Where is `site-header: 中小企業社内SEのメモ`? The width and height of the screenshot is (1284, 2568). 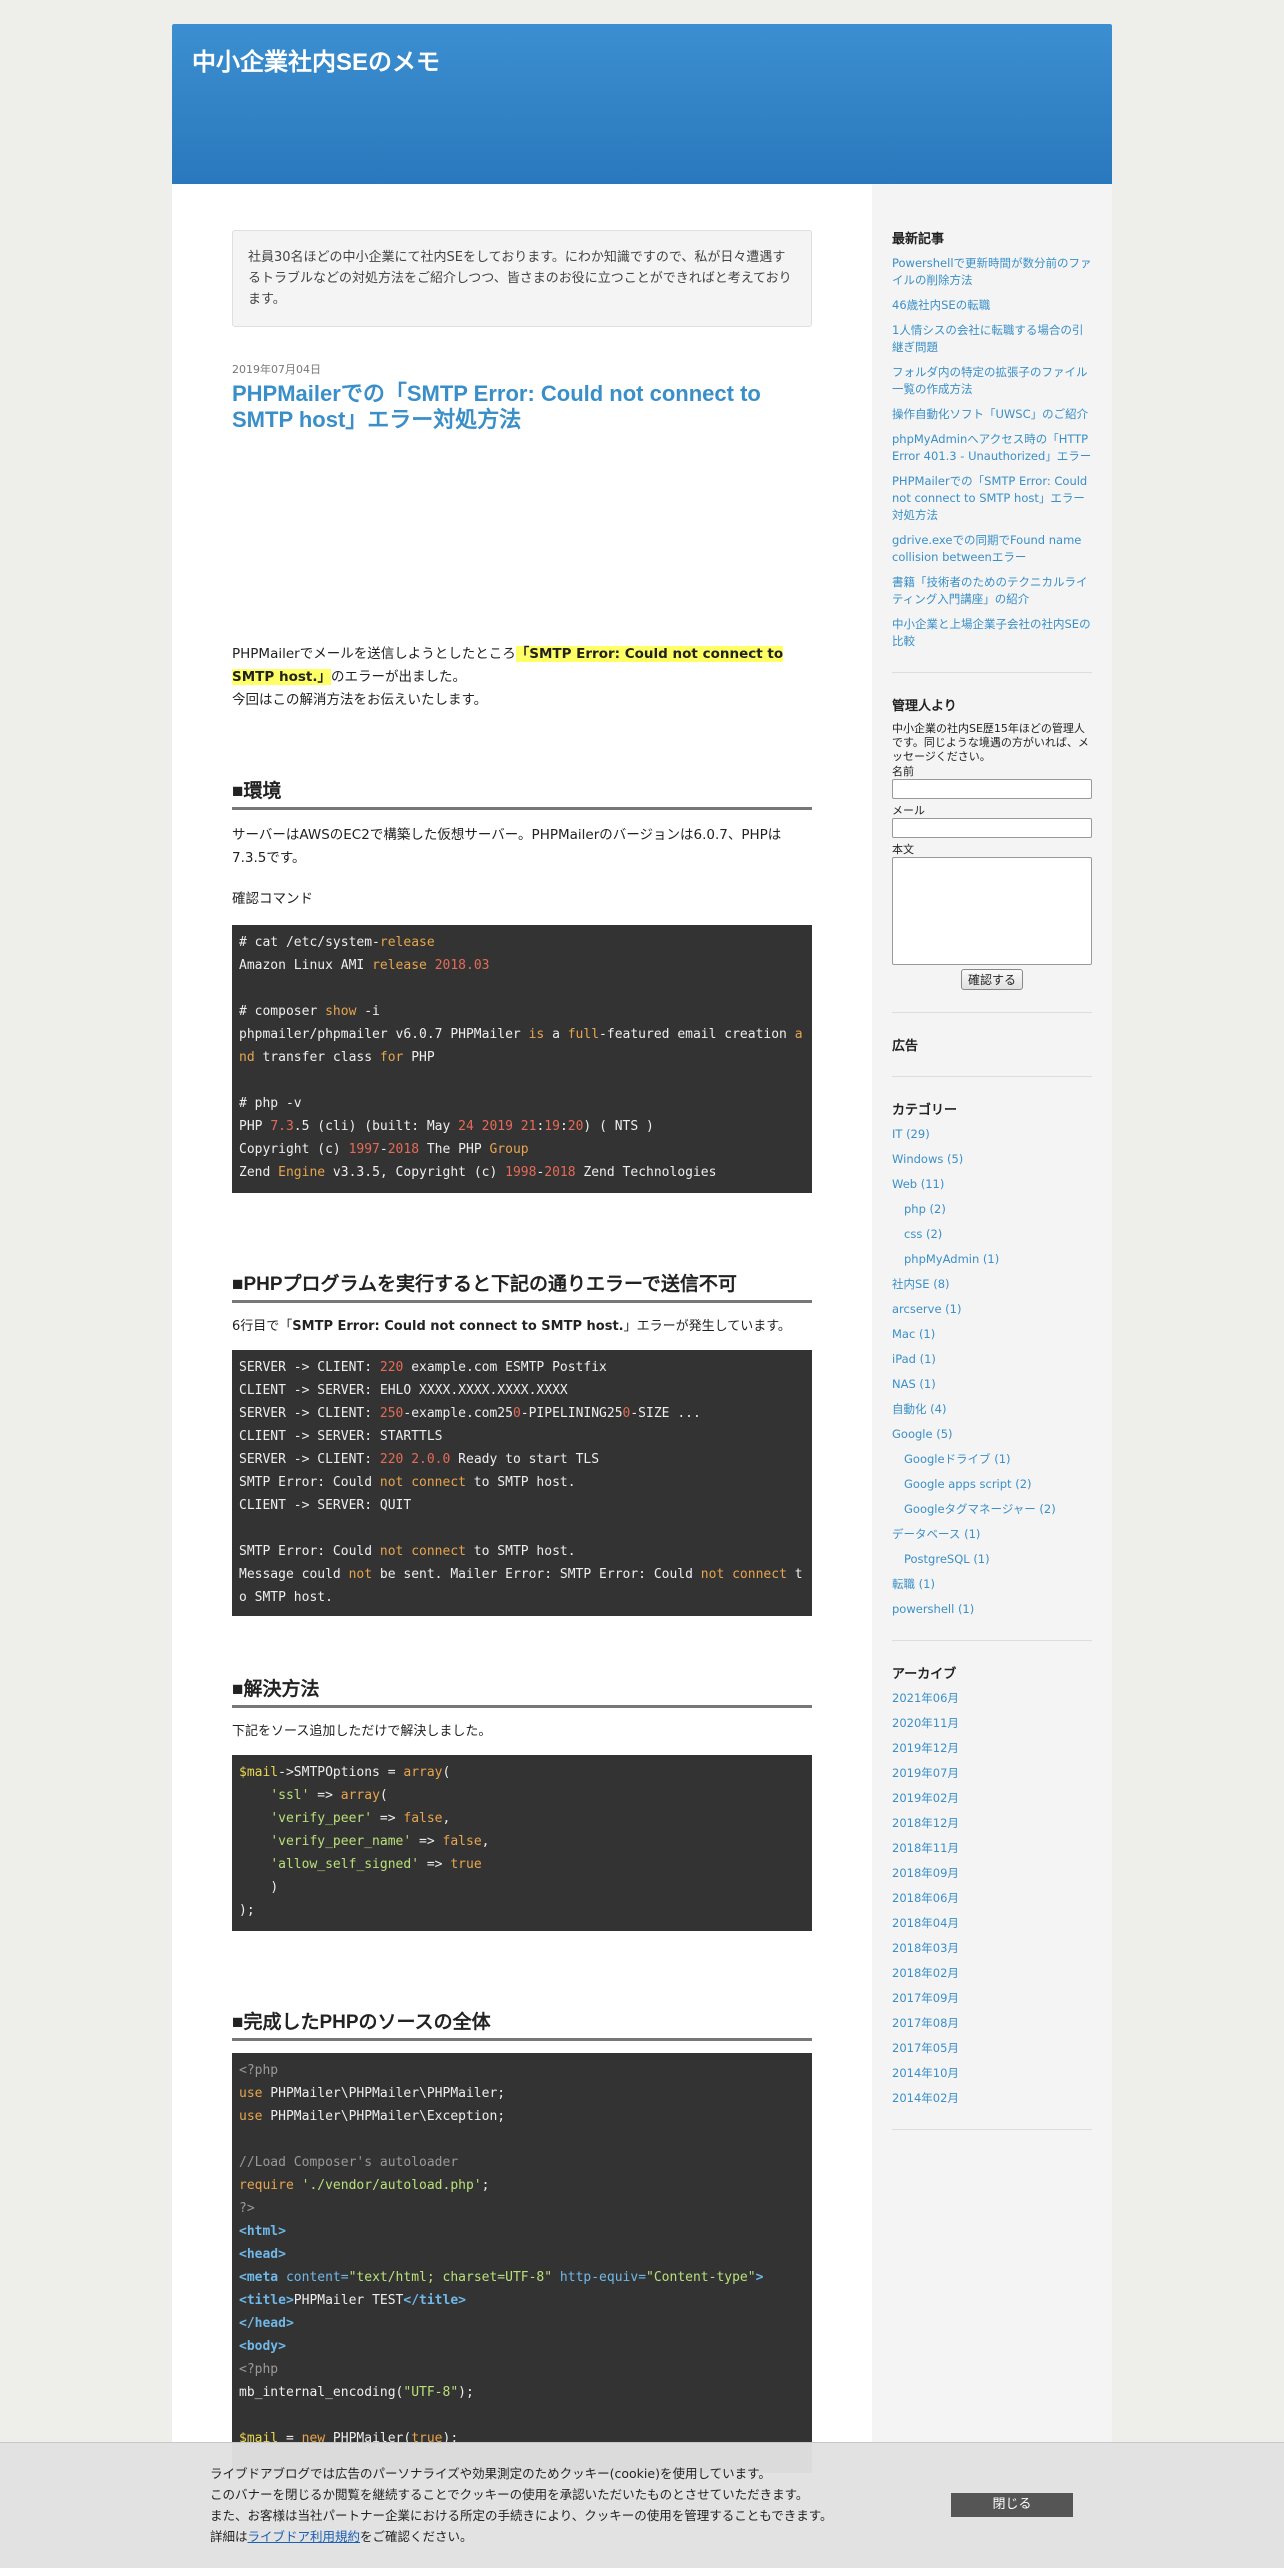 site-header: 中小企業社内SEのメモ is located at coordinates (642, 104).